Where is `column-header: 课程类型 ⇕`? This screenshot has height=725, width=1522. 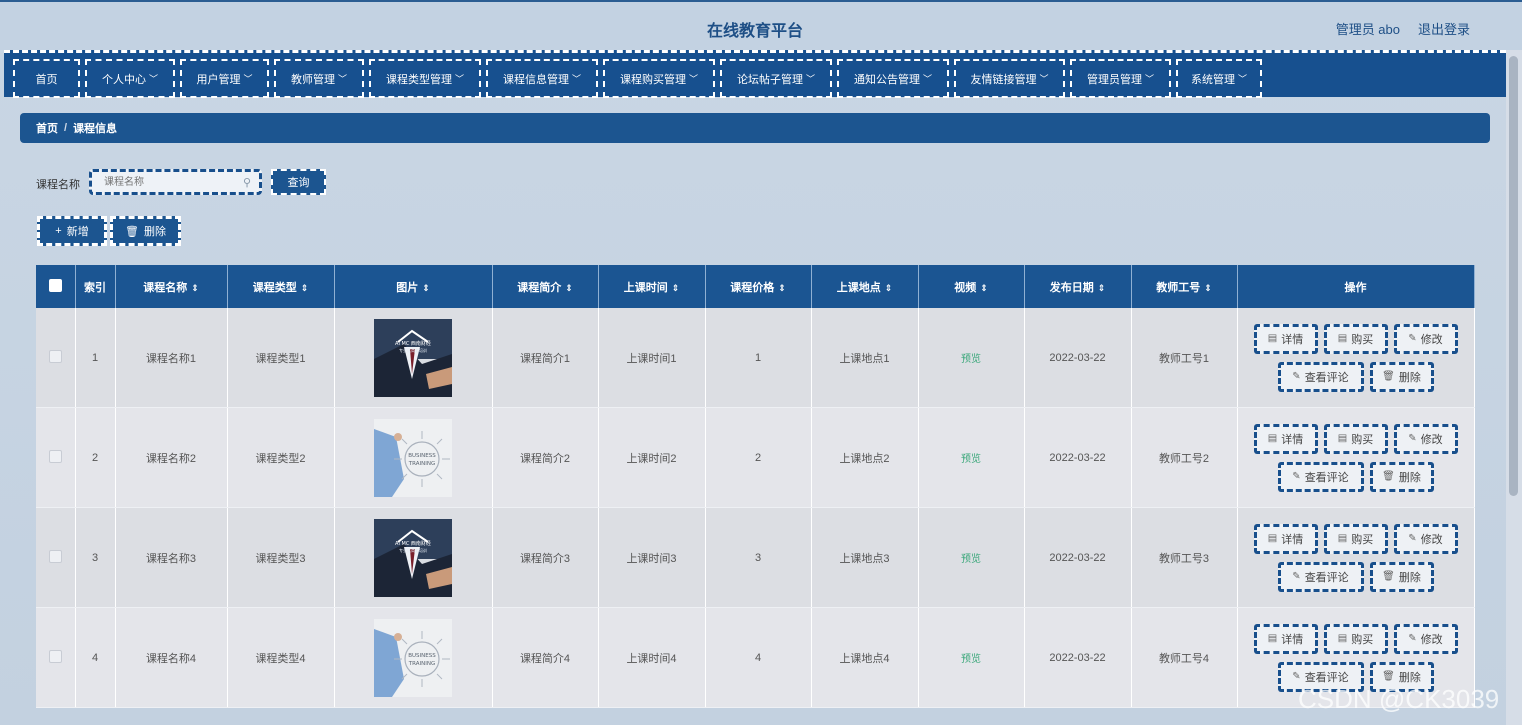 column-header: 课程类型 ⇕ is located at coordinates (281, 286).